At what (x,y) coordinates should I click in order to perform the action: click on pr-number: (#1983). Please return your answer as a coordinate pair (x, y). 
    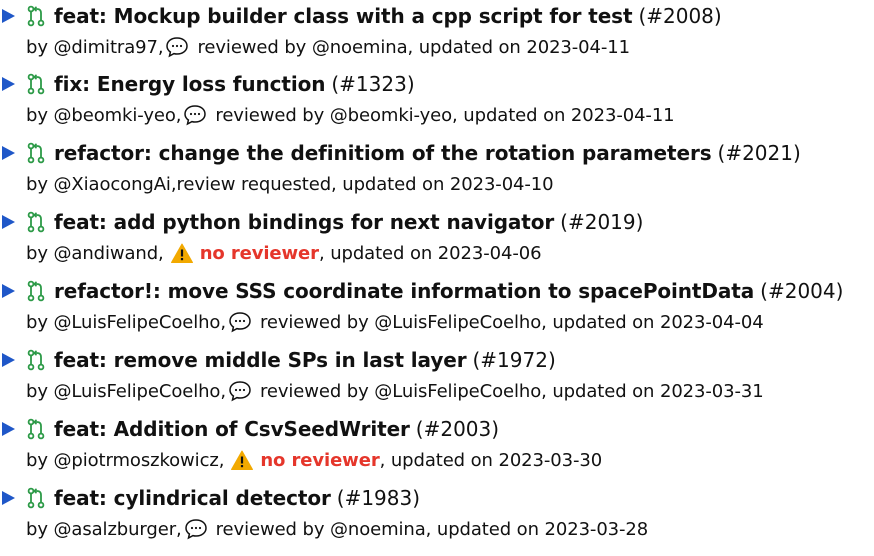
    Looking at the image, I should click on (378, 498).